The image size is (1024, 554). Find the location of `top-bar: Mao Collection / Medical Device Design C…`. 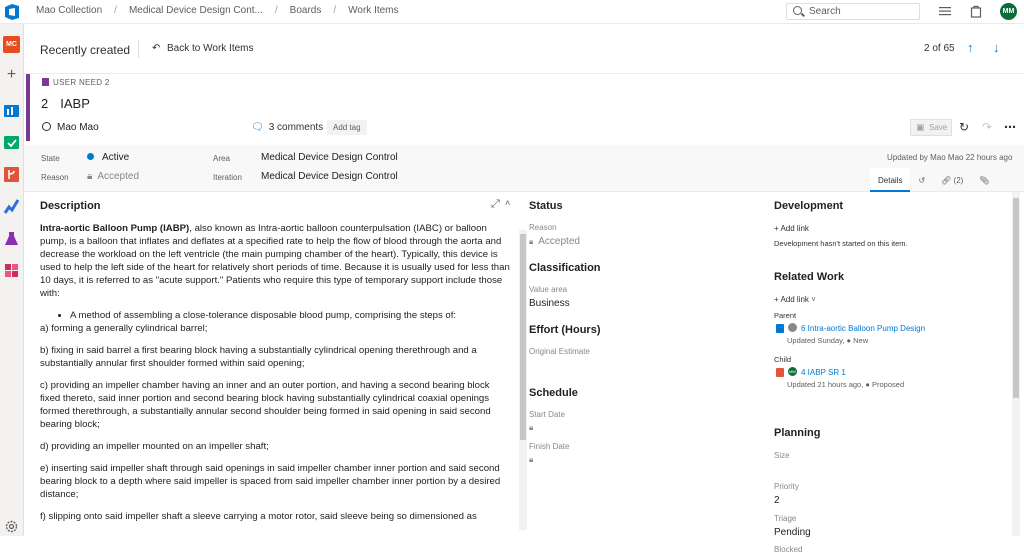

top-bar: Mao Collection / Medical Device Design C… is located at coordinates (512, 12).